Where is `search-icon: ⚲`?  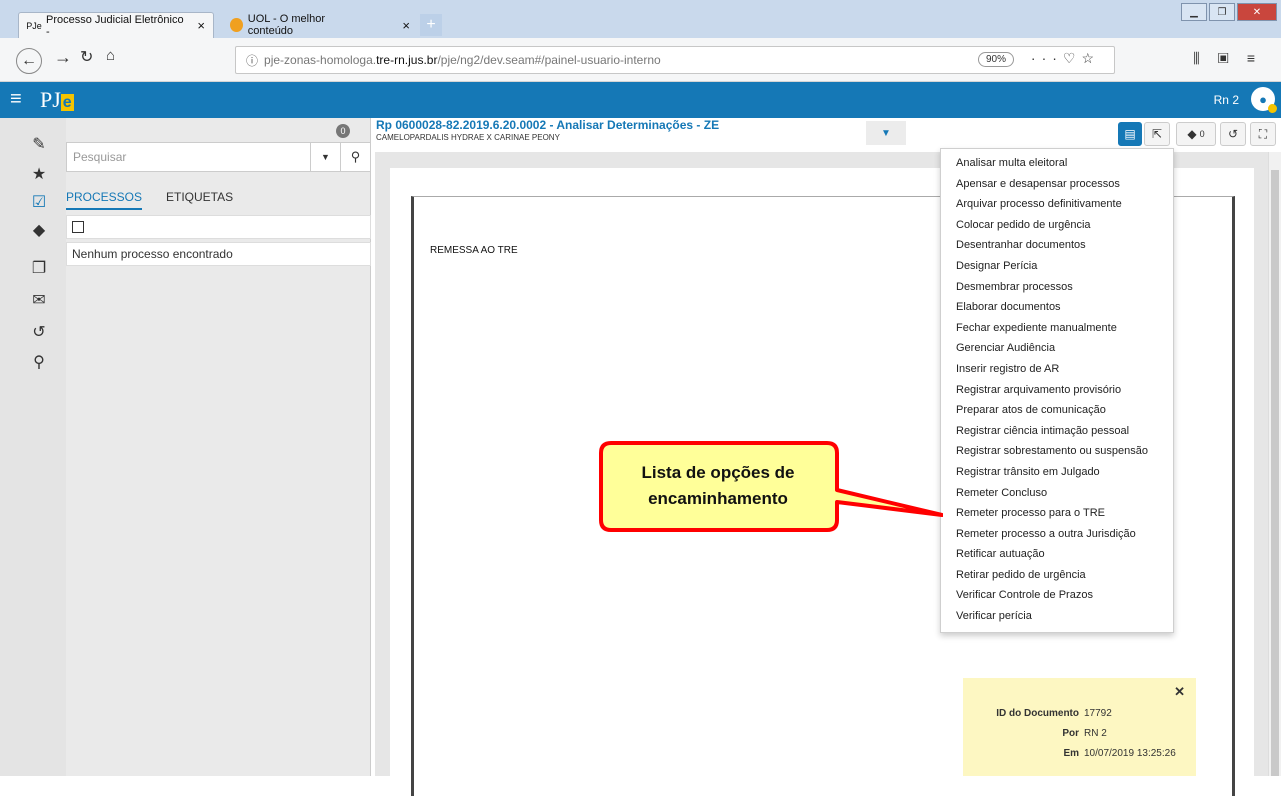
search-icon: ⚲ is located at coordinates (39, 362).